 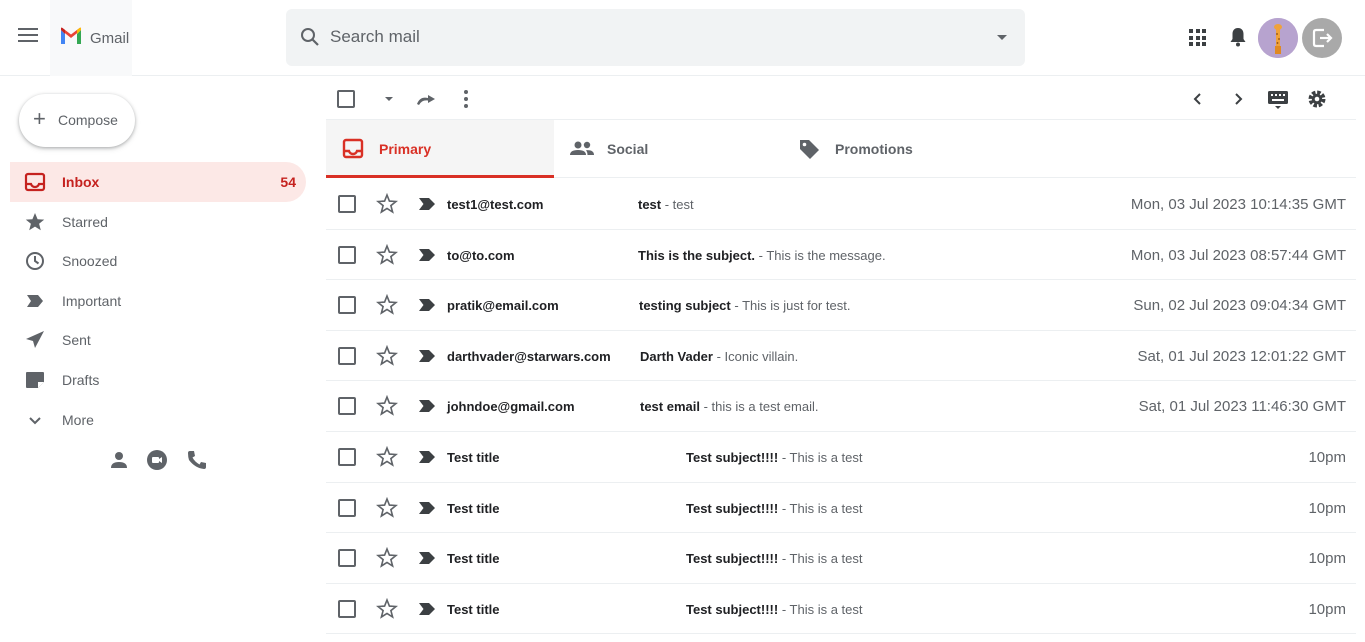 What do you see at coordinates (71, 35) in the screenshot?
I see `gmail-m-icon` at bounding box center [71, 35].